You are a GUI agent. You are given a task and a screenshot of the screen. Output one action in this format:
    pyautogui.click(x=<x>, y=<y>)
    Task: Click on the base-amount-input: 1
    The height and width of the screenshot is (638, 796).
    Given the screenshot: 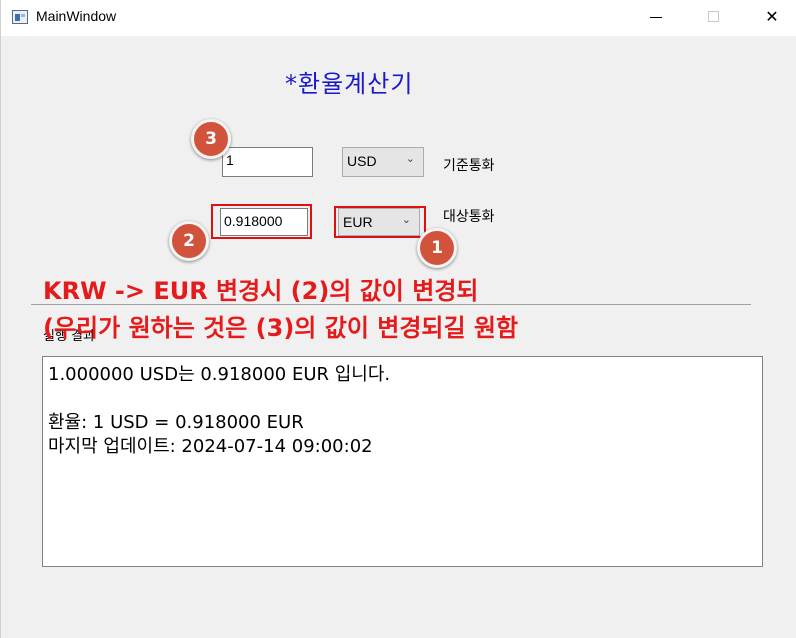 What is the action you would take?
    pyautogui.click(x=267, y=162)
    